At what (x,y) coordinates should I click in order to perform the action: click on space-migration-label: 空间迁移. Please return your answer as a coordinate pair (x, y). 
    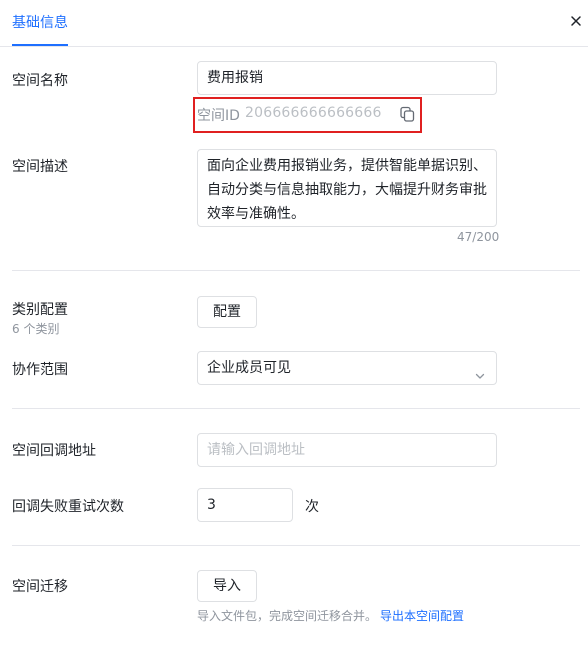
    Looking at the image, I should click on (40, 587).